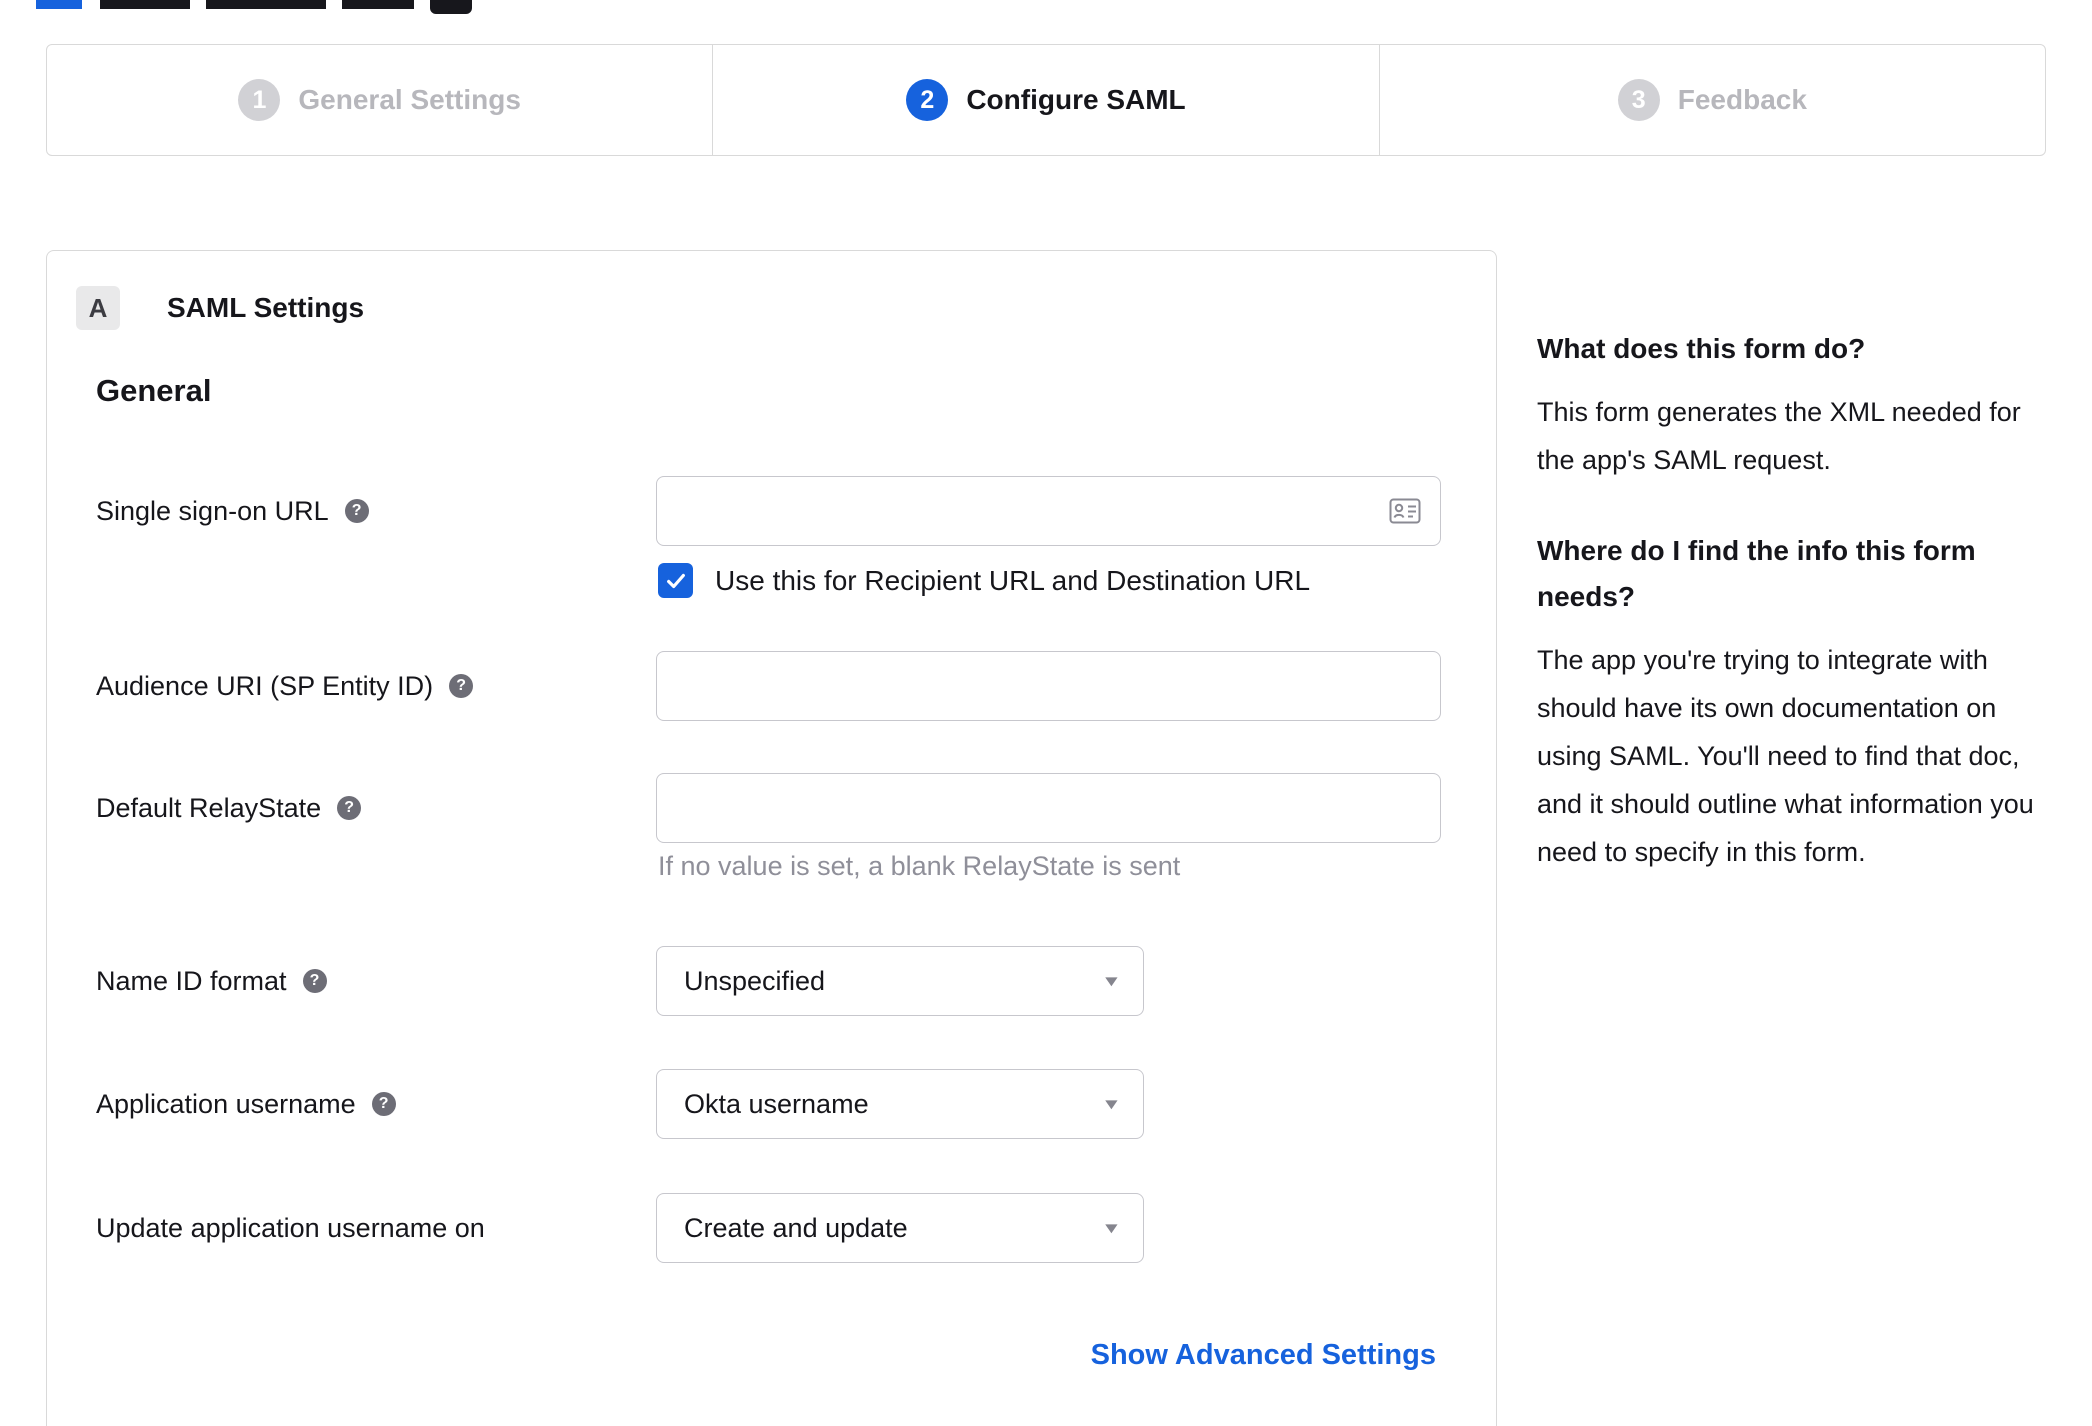 The image size is (2092, 1426). I want to click on relay-state-input-wrap, so click(1048, 808).